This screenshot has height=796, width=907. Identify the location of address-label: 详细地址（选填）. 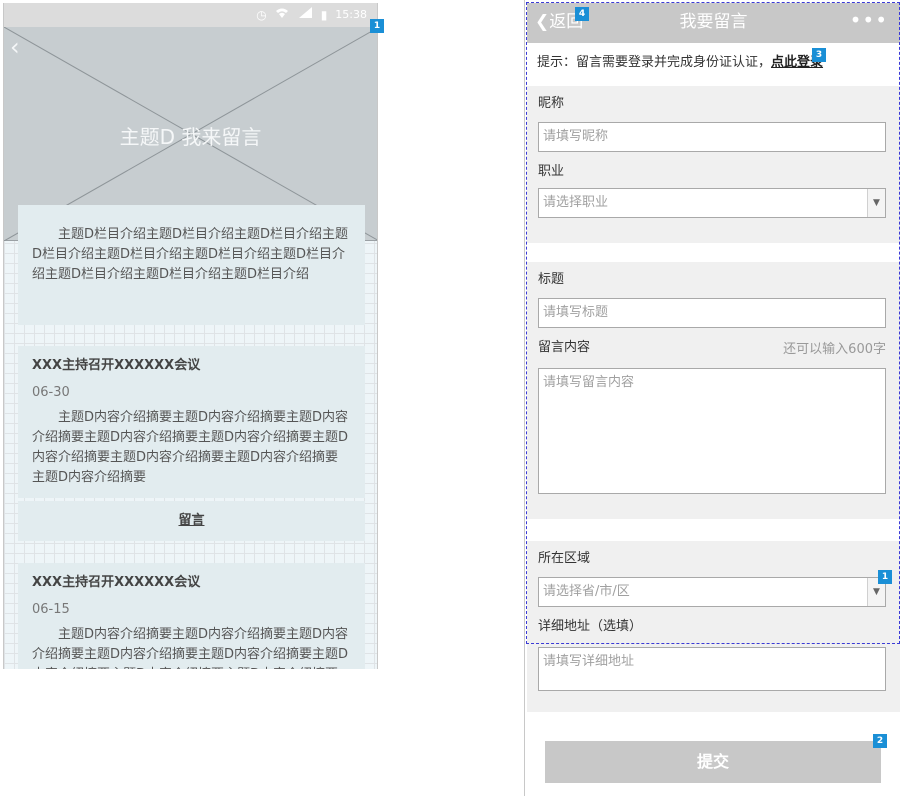
(590, 626).